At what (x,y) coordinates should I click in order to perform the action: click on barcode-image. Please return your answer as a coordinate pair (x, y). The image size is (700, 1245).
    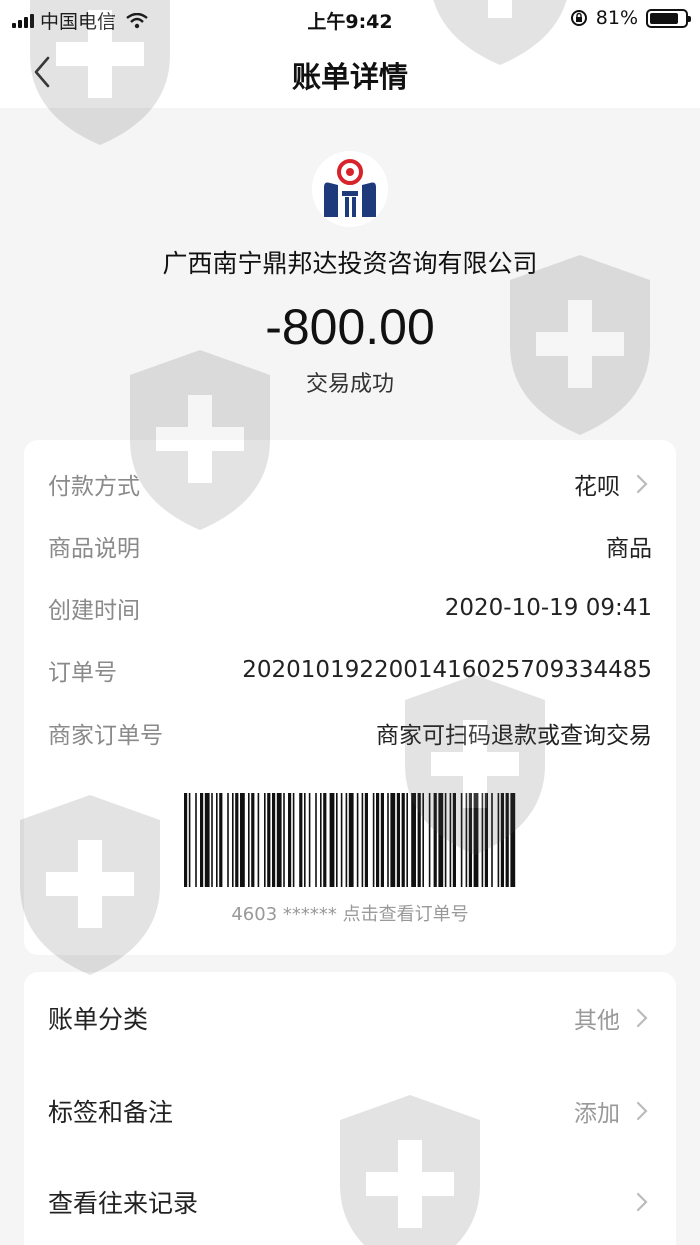
    Looking at the image, I should click on (350, 840).